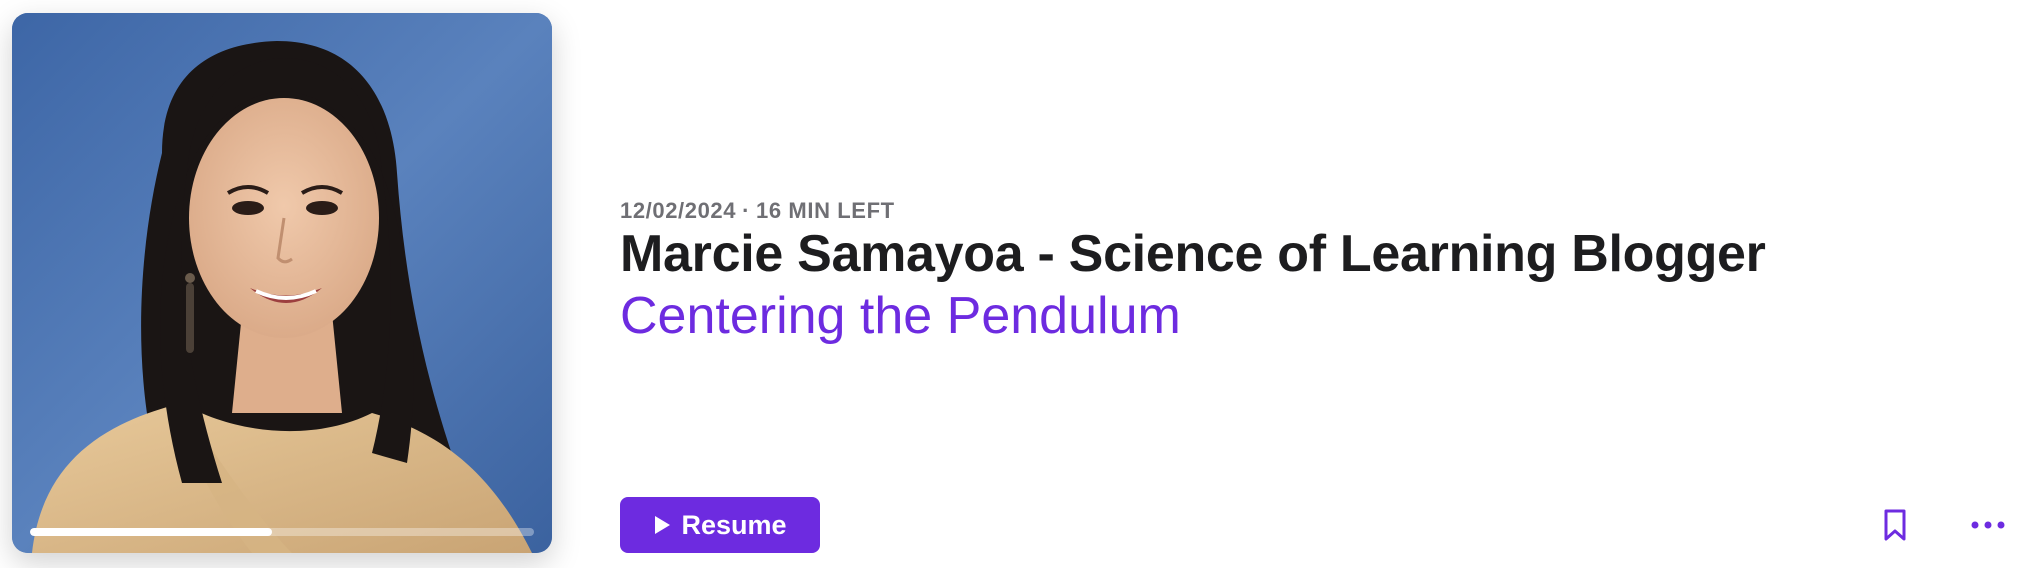 Image resolution: width=2021 pixels, height=568 pixels. Describe the element at coordinates (734, 524) in the screenshot. I see `resume-label: Resume` at that location.